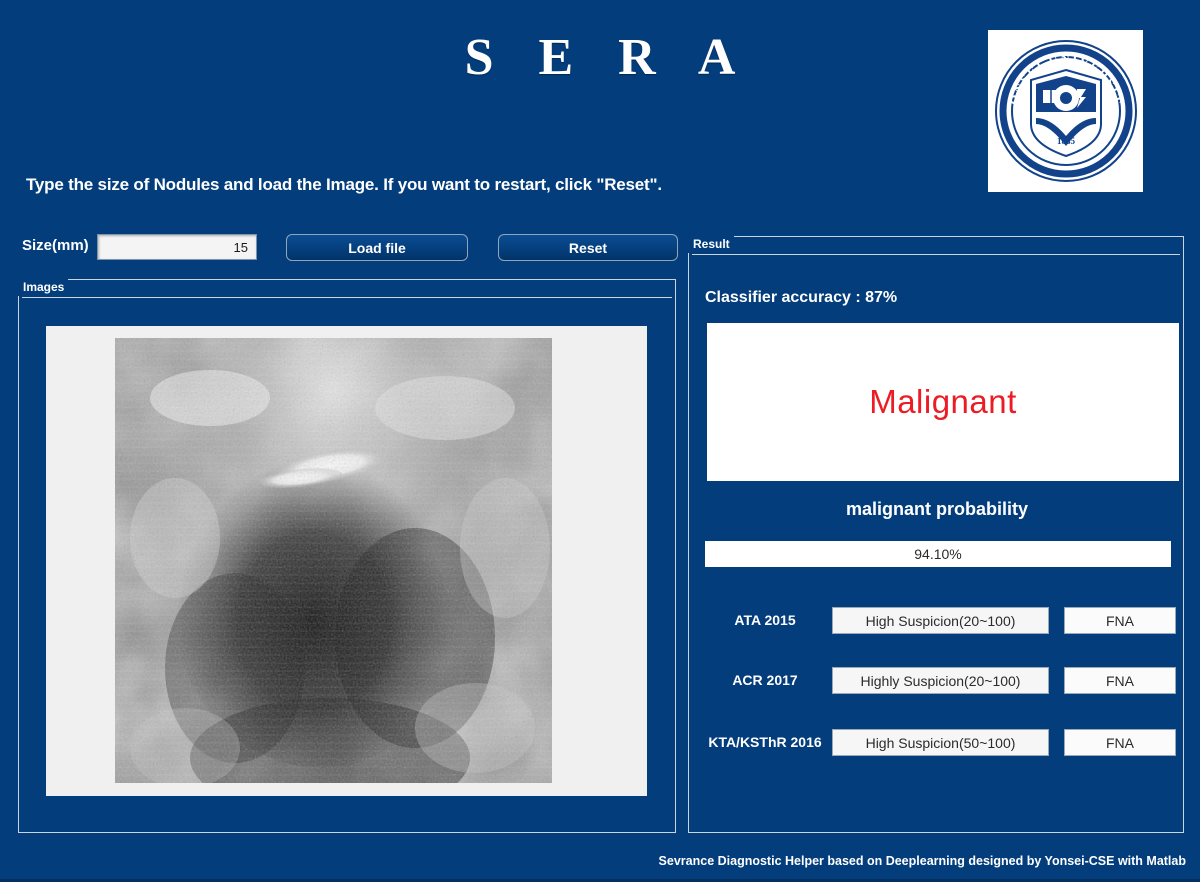 This screenshot has height=882, width=1200. I want to click on classifier-accuracy: Classifier accuracy : 87%, so click(801, 297).